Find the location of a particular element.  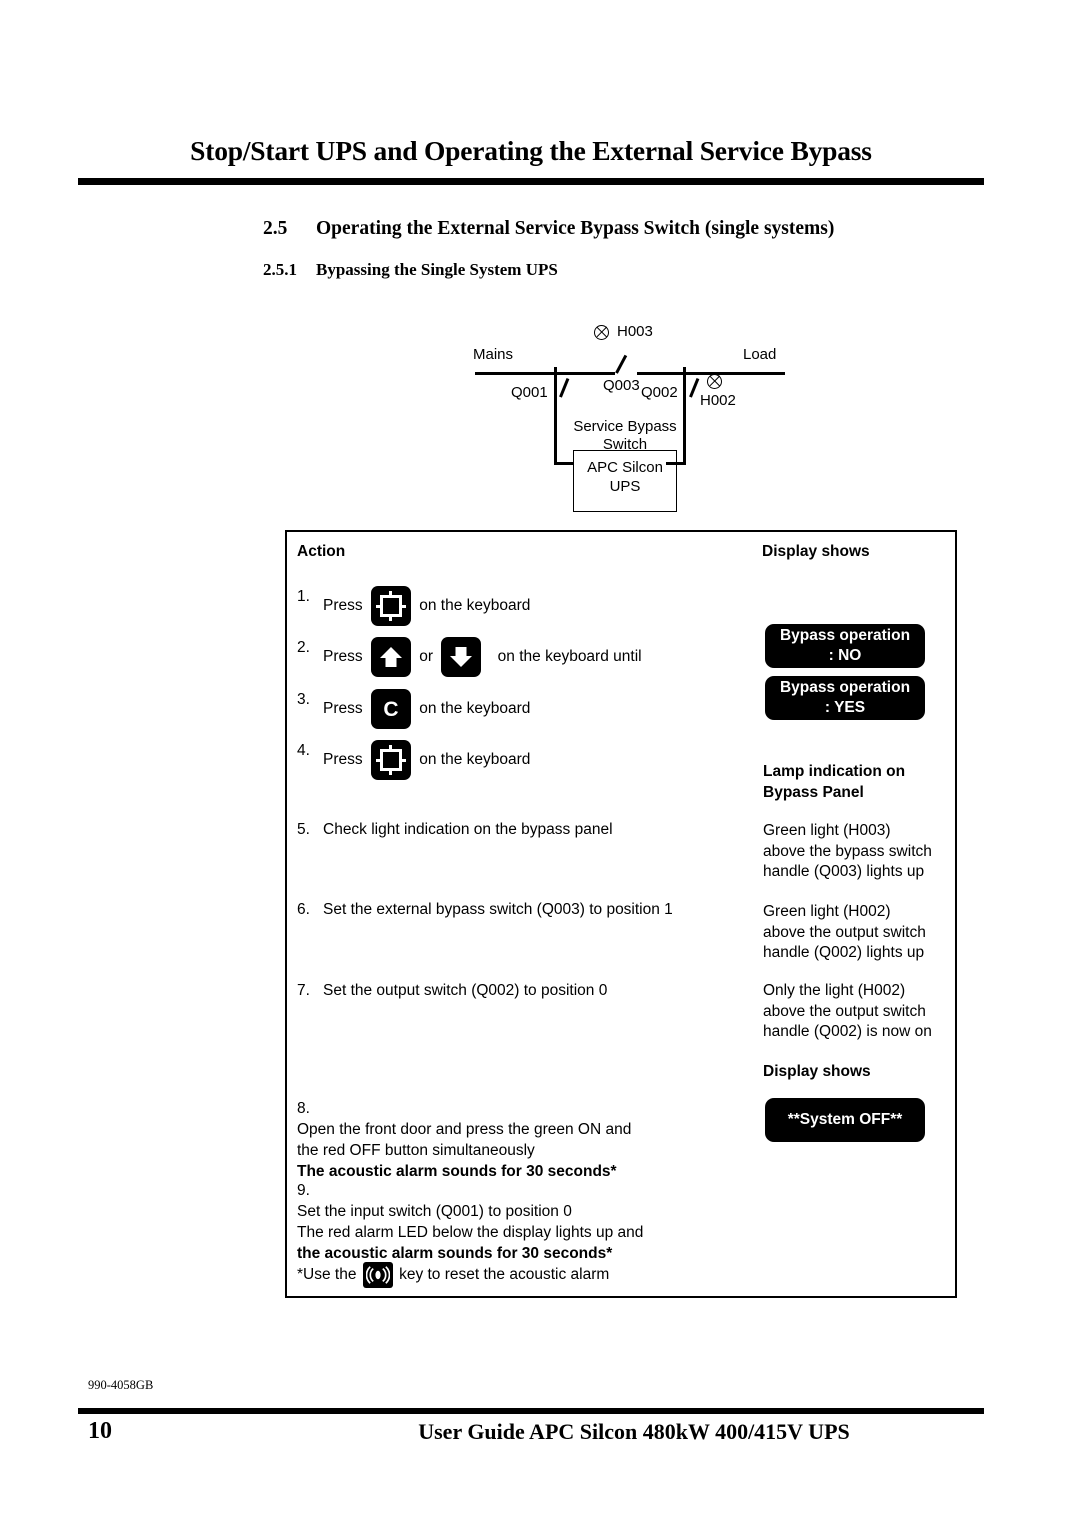

q002-label: Q002 is located at coordinates (659, 392).